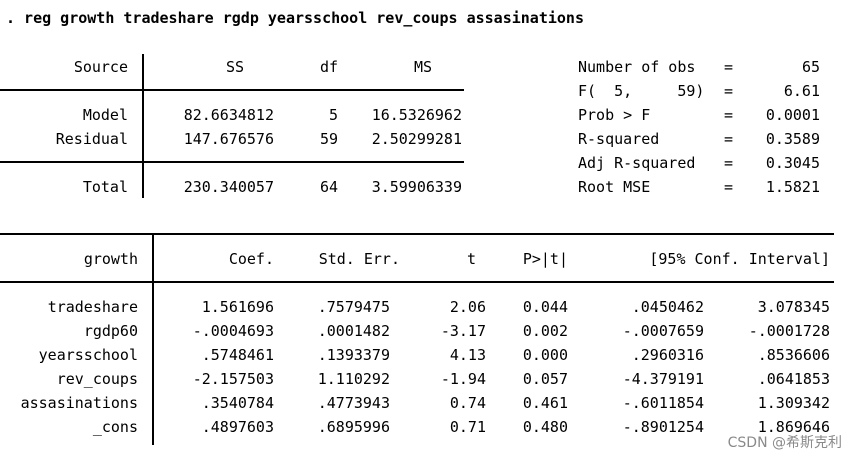 Image resolution: width=856 pixels, height=460 pixels. I want to click on stat-label-f: F( 5, 59), so click(641, 91).